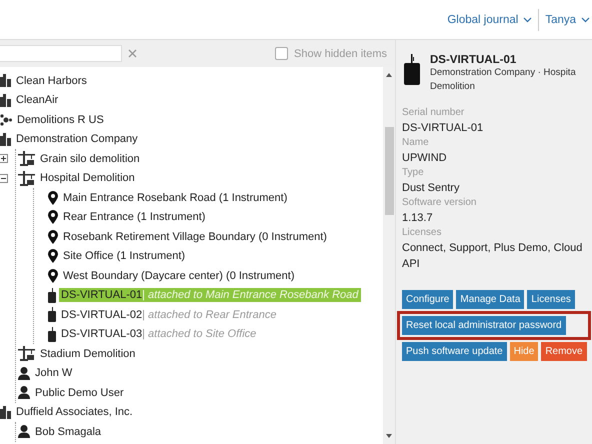 The image size is (592, 444). I want to click on action-button: Licenses, so click(551, 299).